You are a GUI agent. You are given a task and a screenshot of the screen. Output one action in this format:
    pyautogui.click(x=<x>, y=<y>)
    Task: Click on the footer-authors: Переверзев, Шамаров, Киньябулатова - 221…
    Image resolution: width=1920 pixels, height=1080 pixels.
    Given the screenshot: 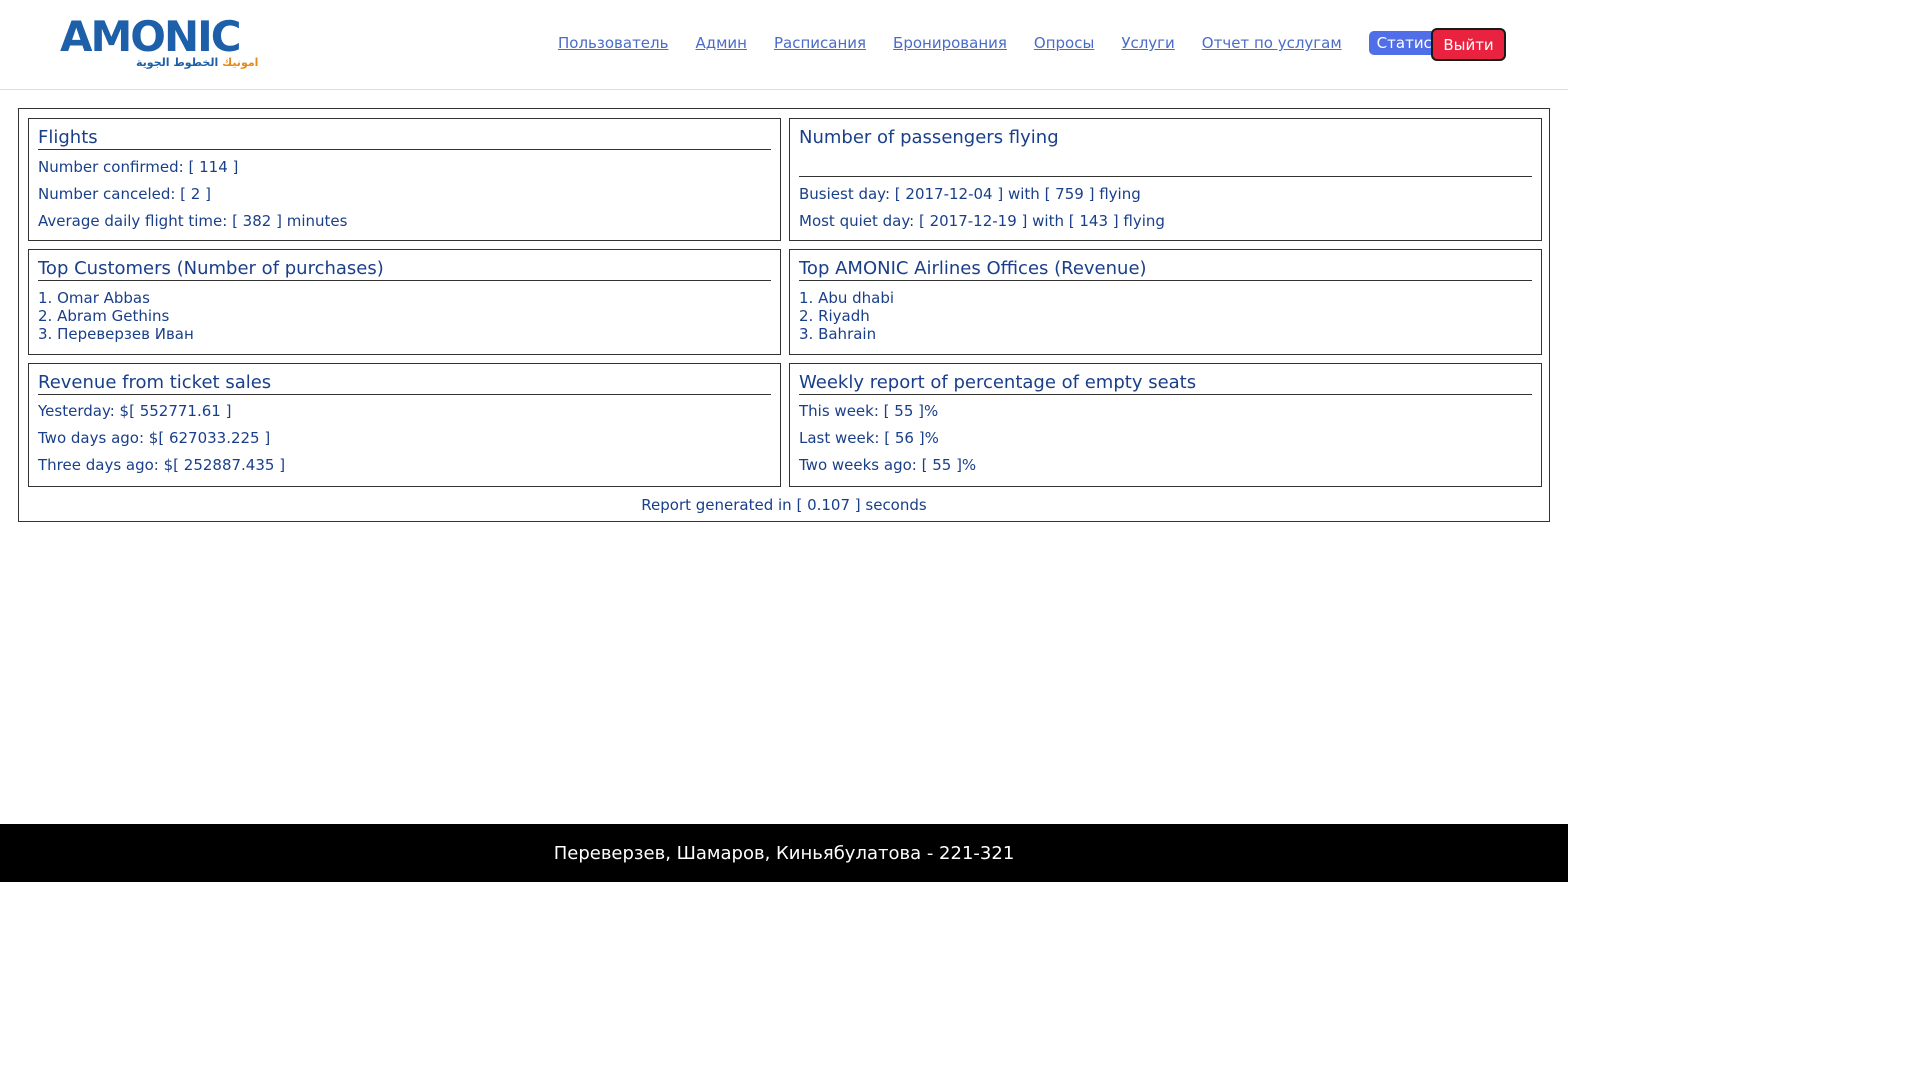 What is the action you would take?
    pyautogui.click(x=784, y=853)
    